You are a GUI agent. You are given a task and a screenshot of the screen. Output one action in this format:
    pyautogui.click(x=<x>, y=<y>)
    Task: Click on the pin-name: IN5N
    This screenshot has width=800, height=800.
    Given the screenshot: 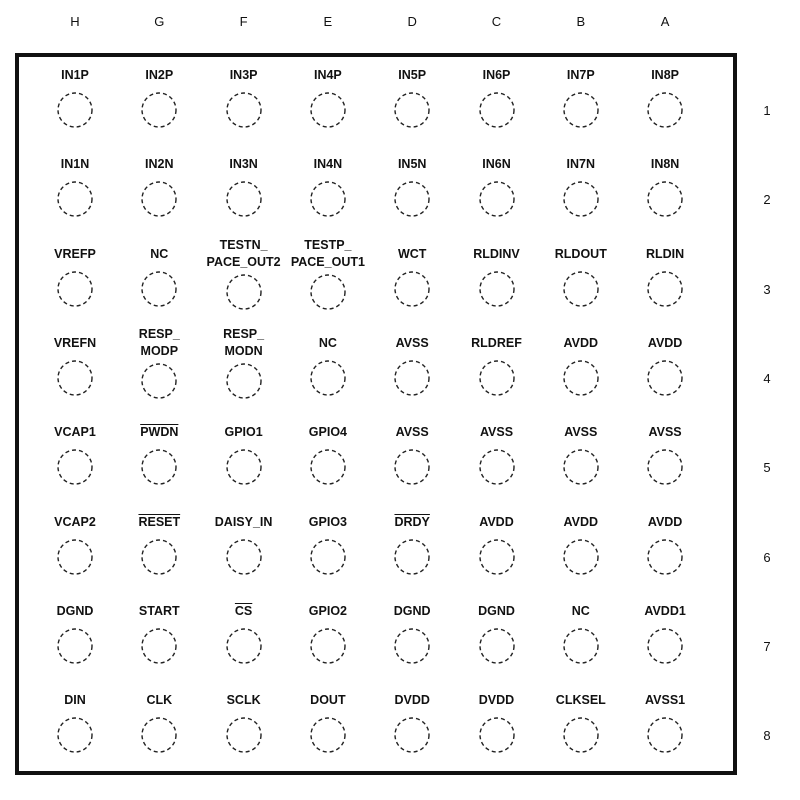 What is the action you would take?
    pyautogui.click(x=412, y=164)
    